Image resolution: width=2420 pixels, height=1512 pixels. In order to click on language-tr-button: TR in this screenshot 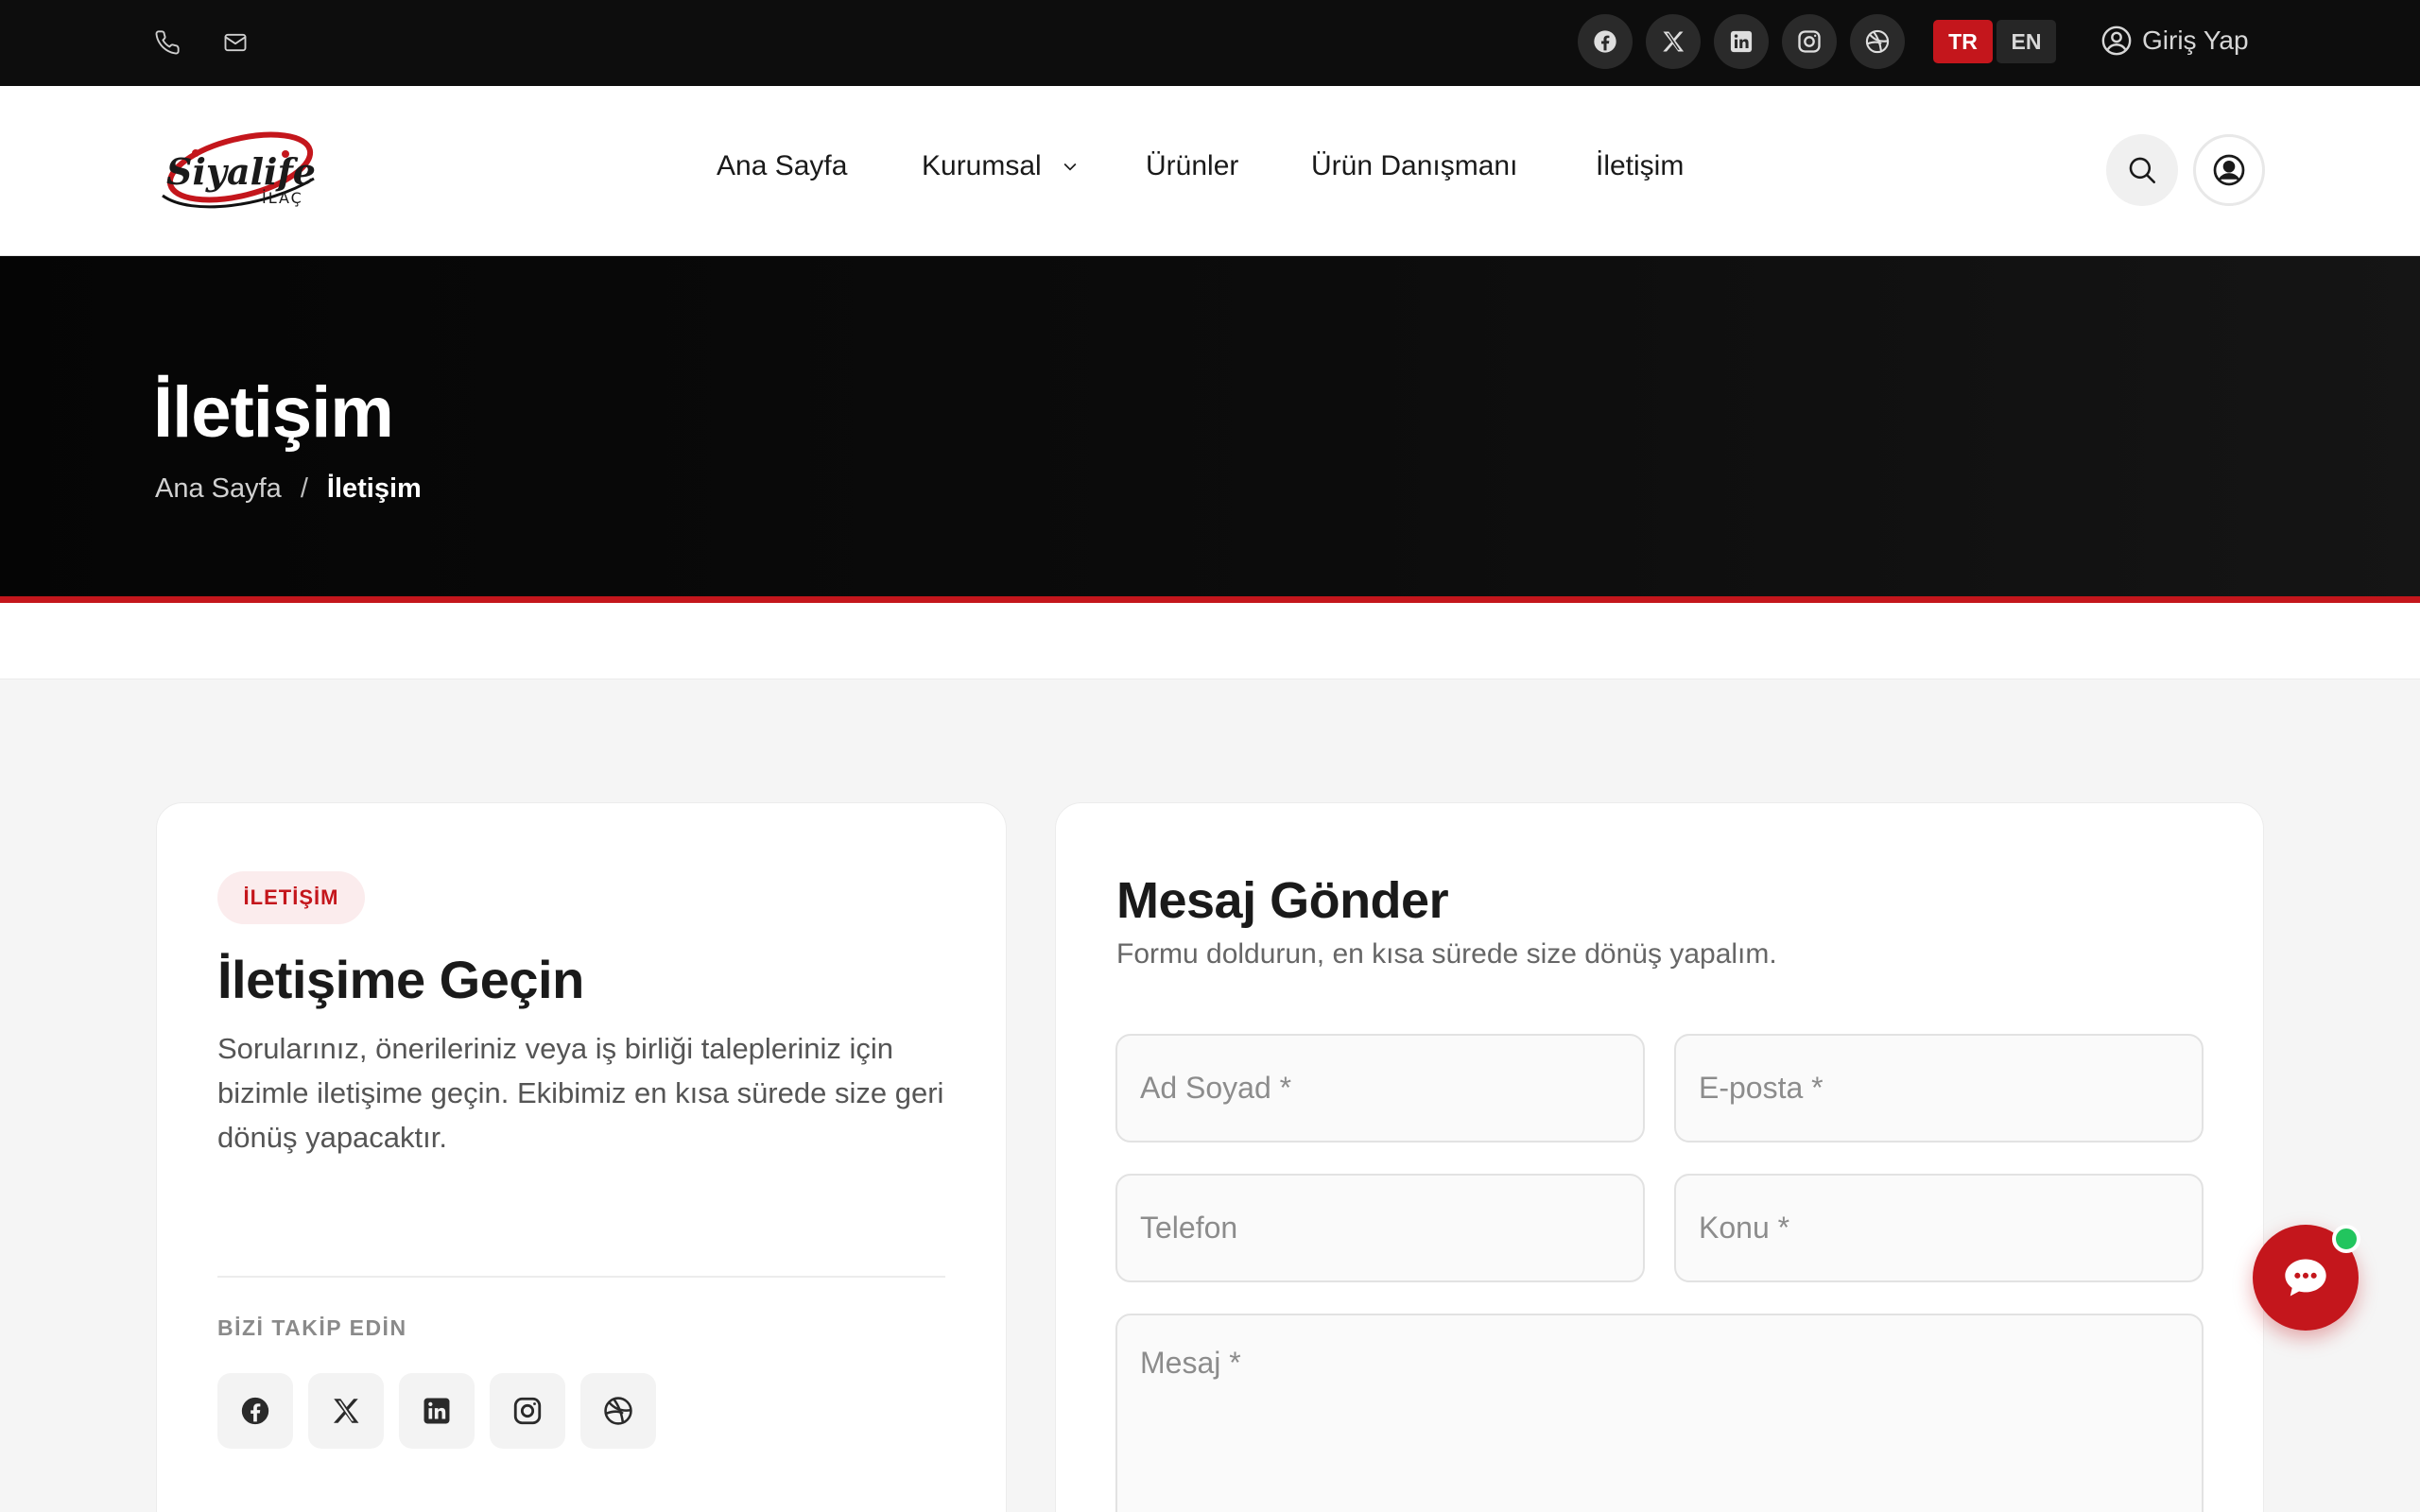, I will do `click(1963, 41)`.